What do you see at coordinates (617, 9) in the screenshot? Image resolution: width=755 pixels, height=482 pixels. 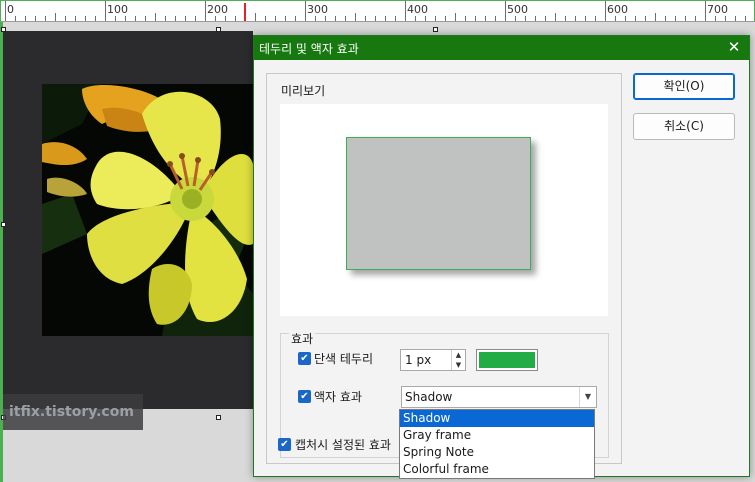 I see `ruler-label: 600` at bounding box center [617, 9].